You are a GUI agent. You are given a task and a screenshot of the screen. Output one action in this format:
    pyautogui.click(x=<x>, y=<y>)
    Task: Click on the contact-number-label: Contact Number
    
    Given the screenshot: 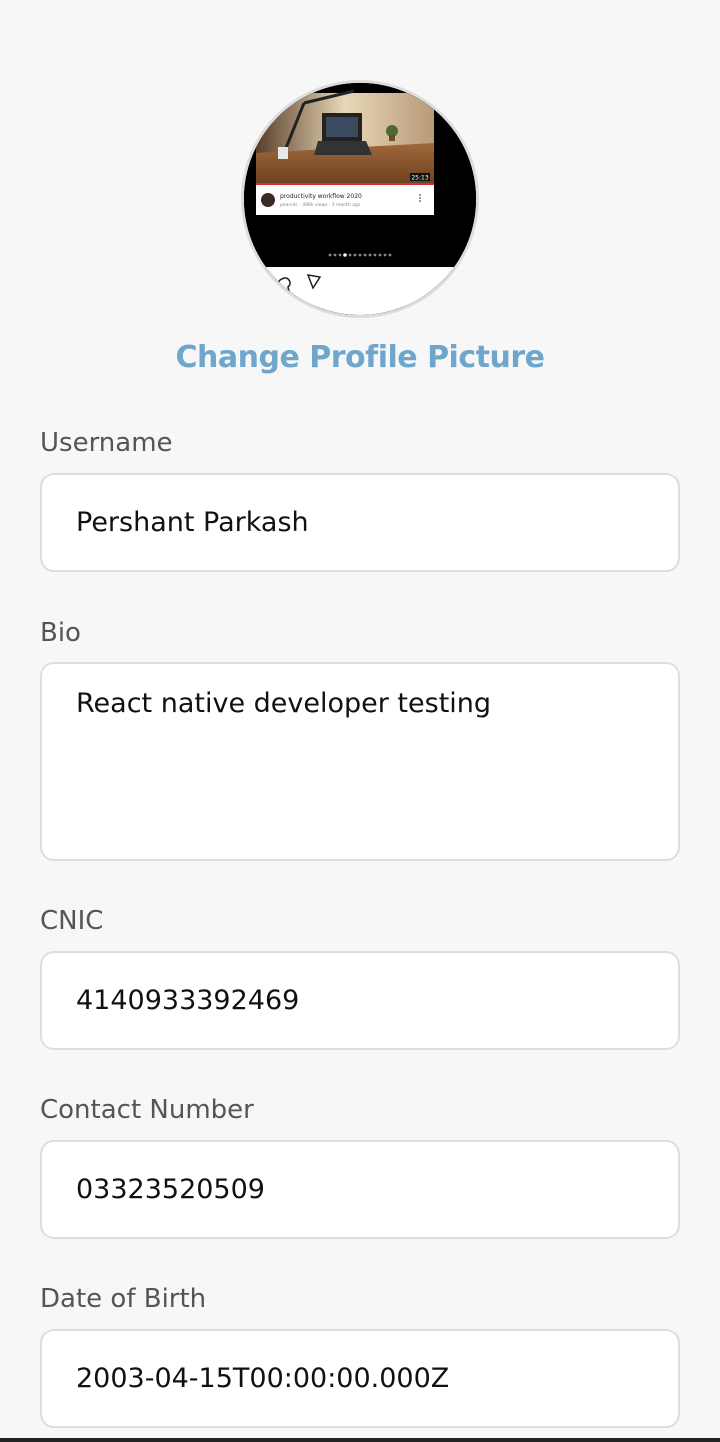 What is the action you would take?
    pyautogui.click(x=147, y=1110)
    